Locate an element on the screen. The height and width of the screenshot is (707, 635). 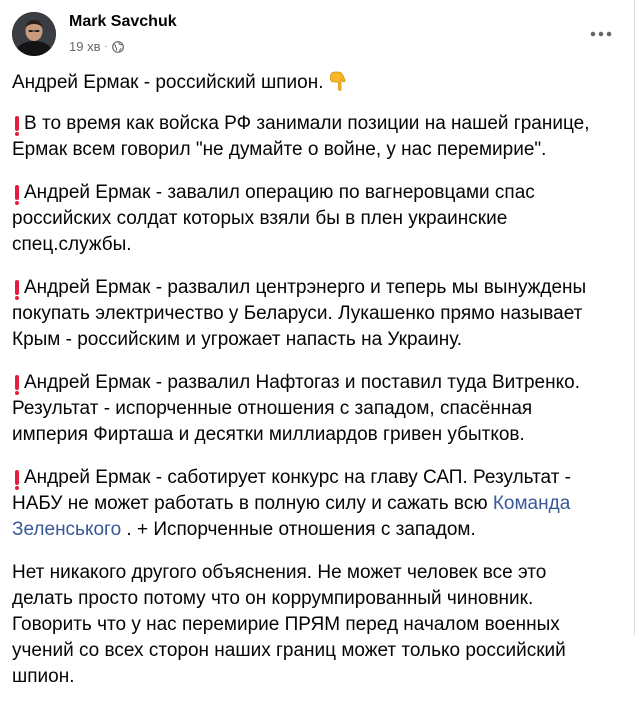
pointing-down-hand-icon is located at coordinates (338, 85).